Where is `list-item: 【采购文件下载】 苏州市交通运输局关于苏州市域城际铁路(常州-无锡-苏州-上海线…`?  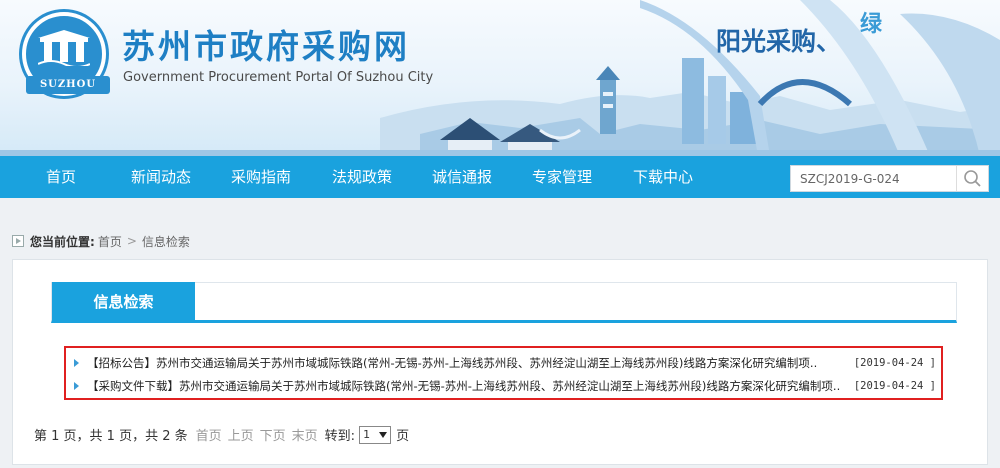 list-item: 【采购文件下载】 苏州市交通运输局关于苏州市域城际铁路(常州-无锡-苏州-上海线… is located at coordinates (505, 386).